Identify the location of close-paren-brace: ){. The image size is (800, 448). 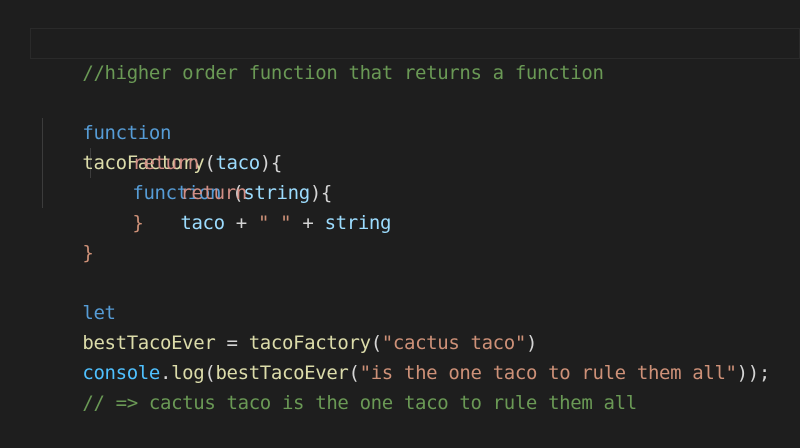
(321, 193).